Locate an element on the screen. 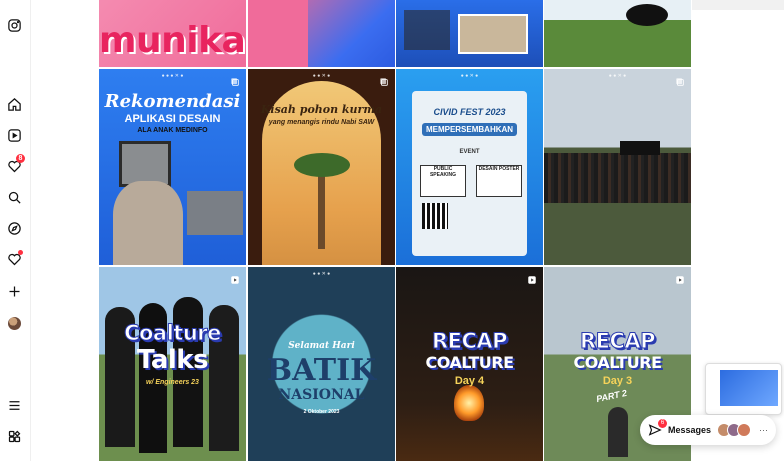  post-tile: ● ● ✕ ● is located at coordinates (617, 167).